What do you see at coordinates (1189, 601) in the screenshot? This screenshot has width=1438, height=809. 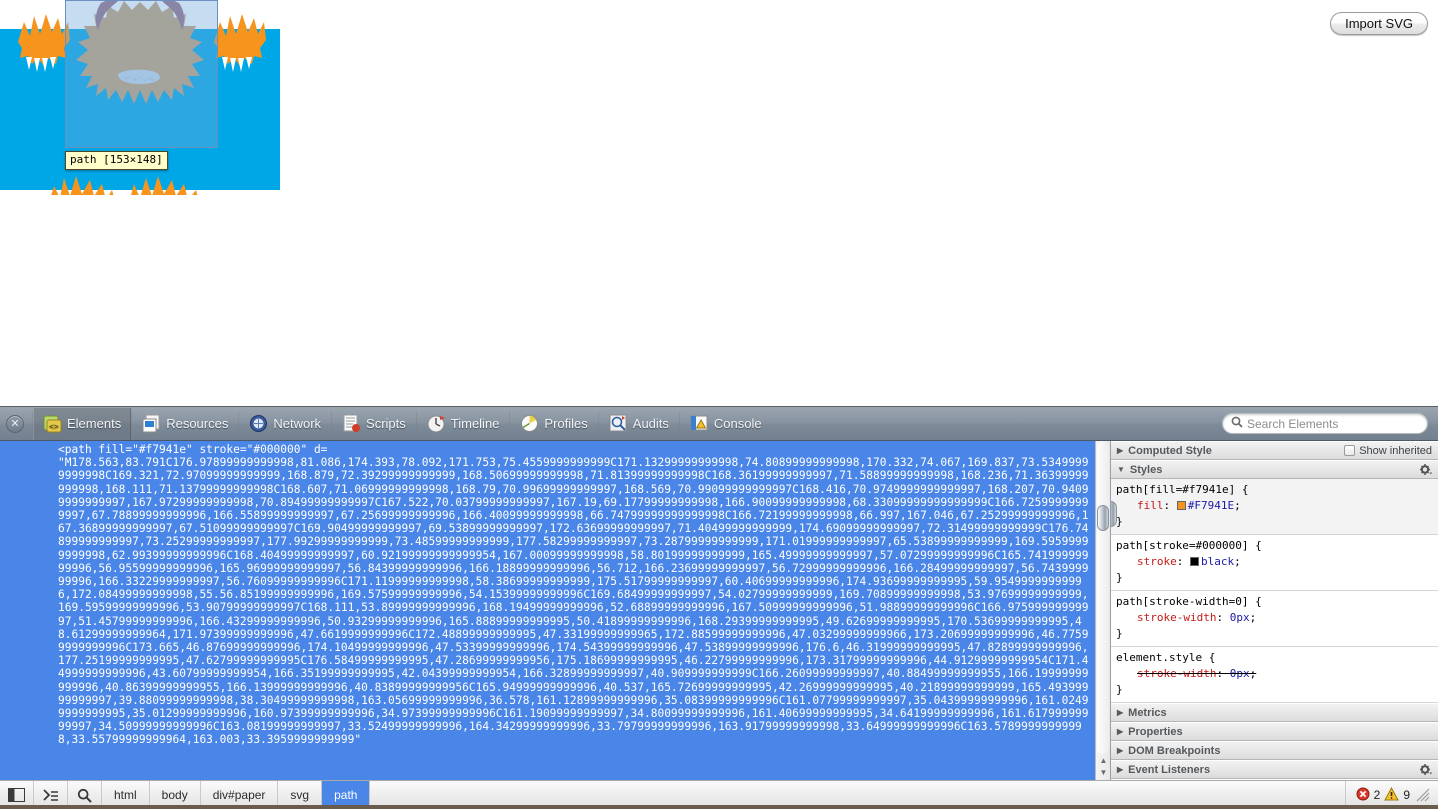 I see `css-selector: path[stroke-width=0] {` at bounding box center [1189, 601].